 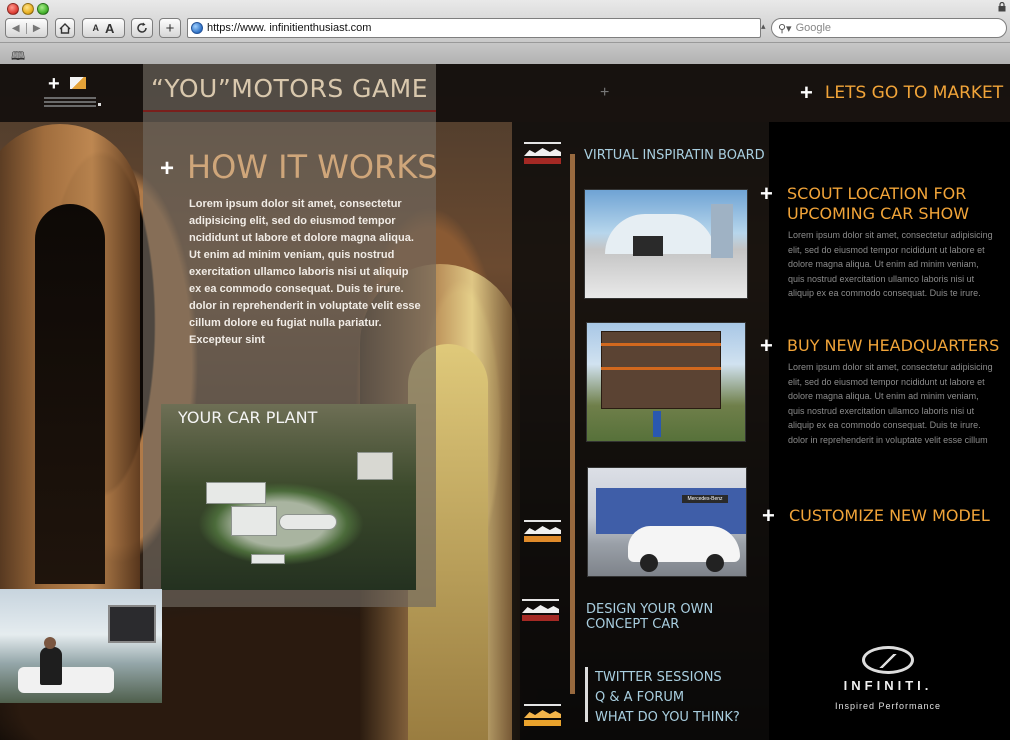 I want to click on feature-customize-model: + CUSTOMIZE NEW MODEL, so click(x=882, y=516).